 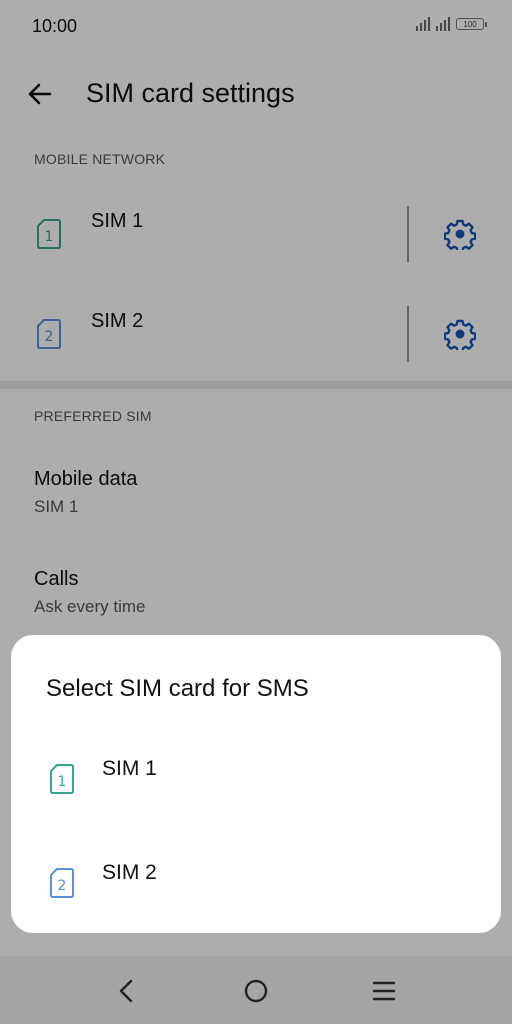 What do you see at coordinates (62, 886) in the screenshot?
I see `sim-number: 2` at bounding box center [62, 886].